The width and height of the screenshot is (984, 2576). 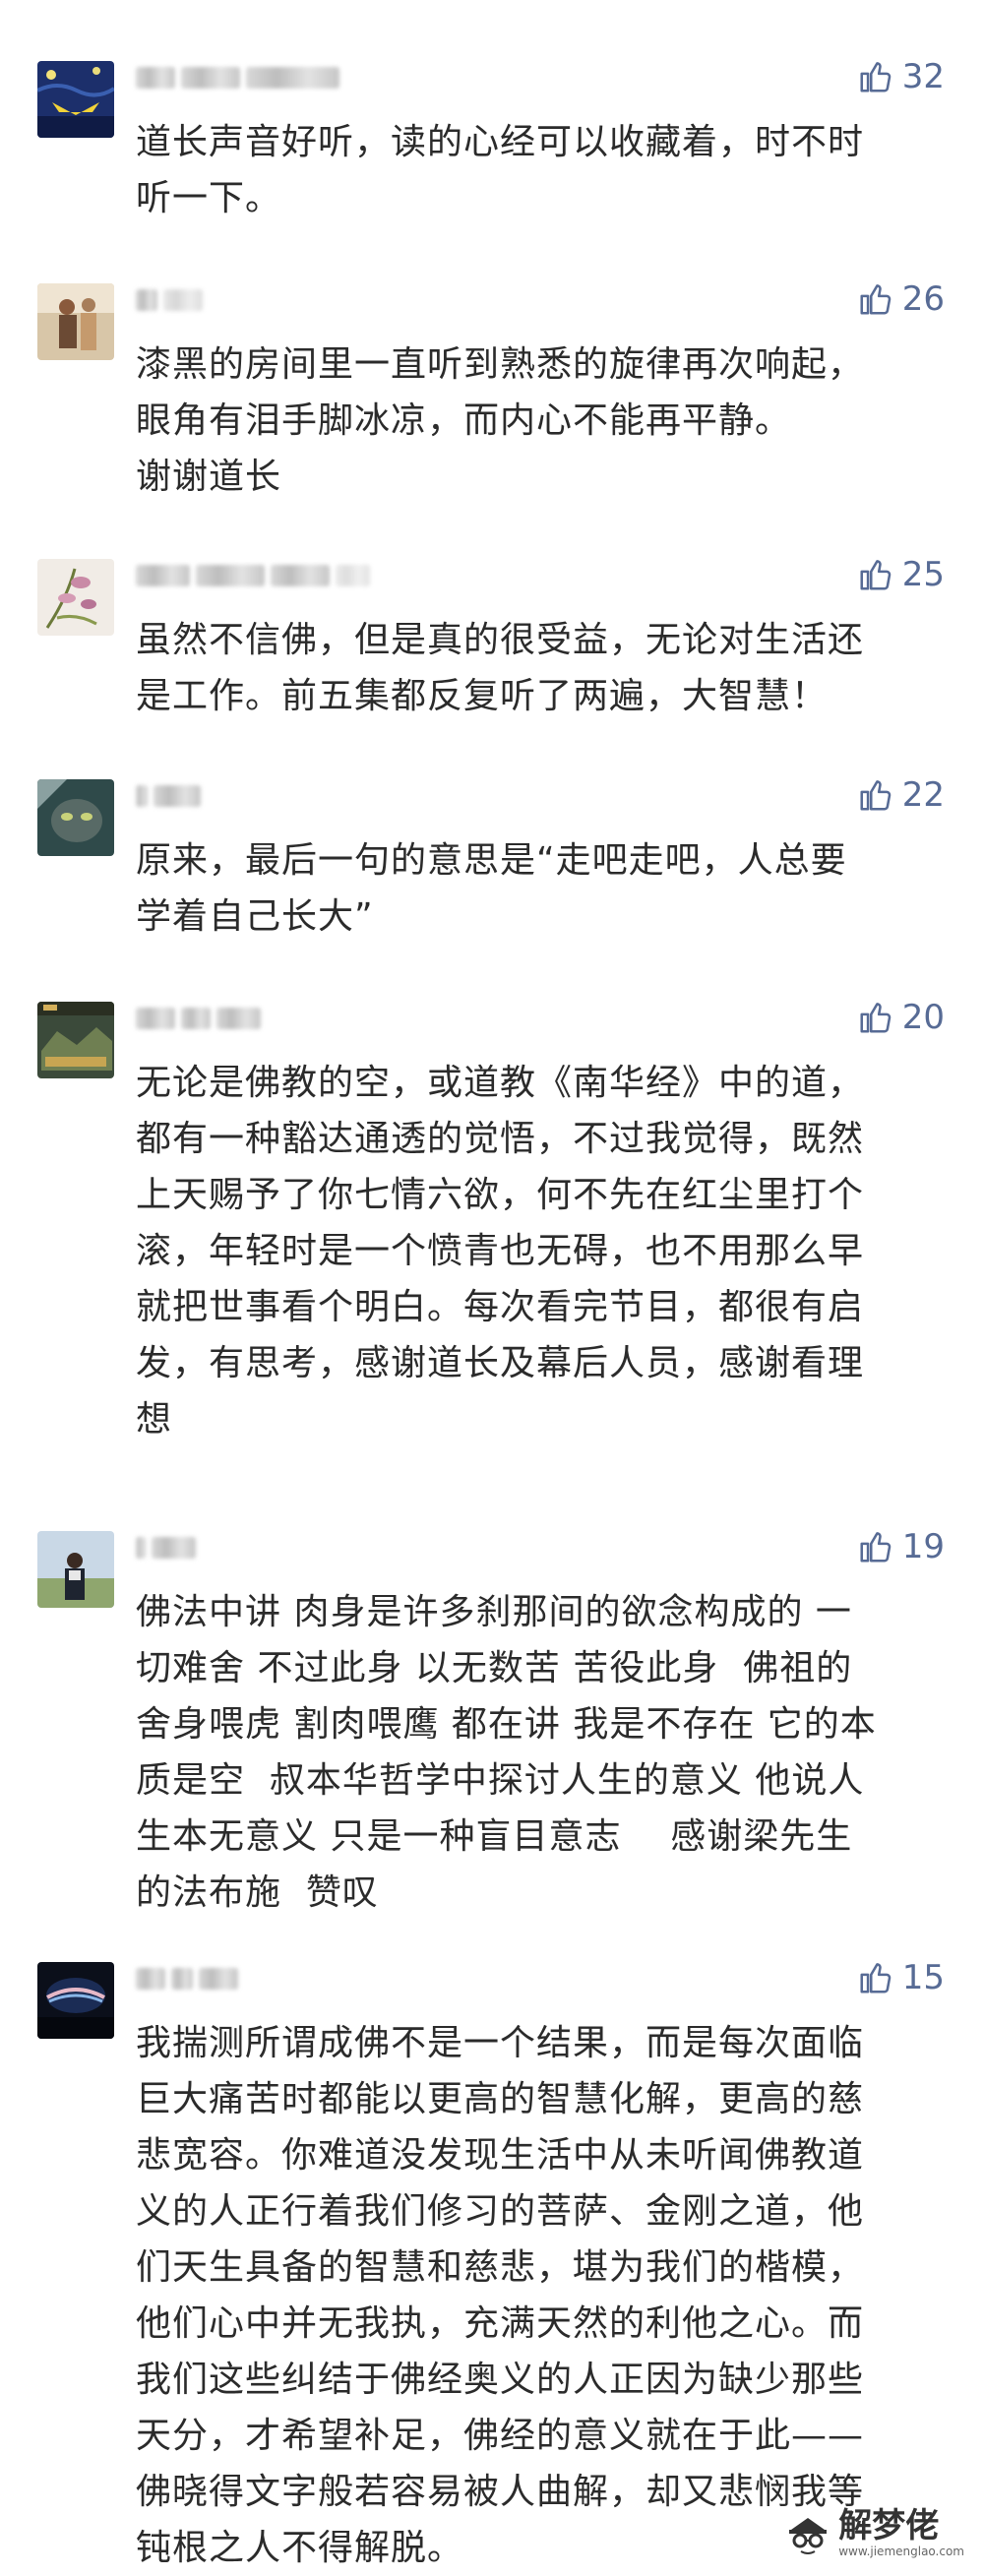 I want to click on like-button: 20, so click(x=901, y=1018).